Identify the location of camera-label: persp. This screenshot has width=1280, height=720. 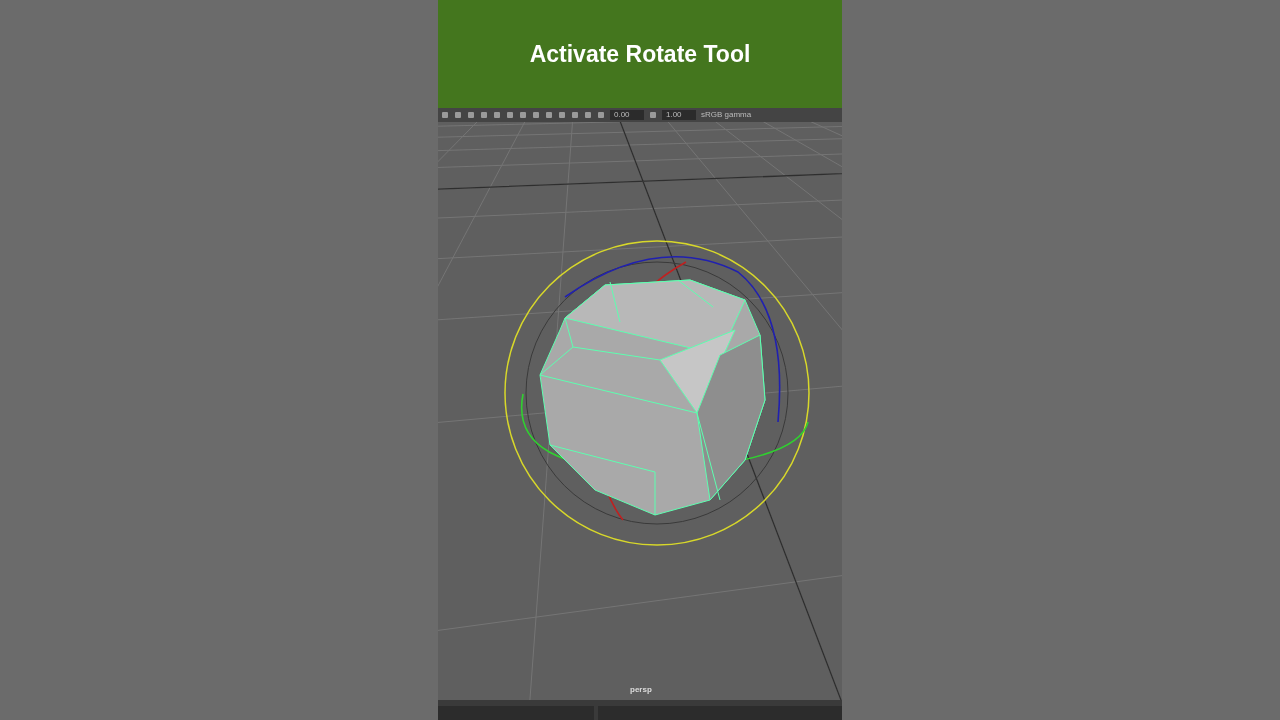
(641, 690).